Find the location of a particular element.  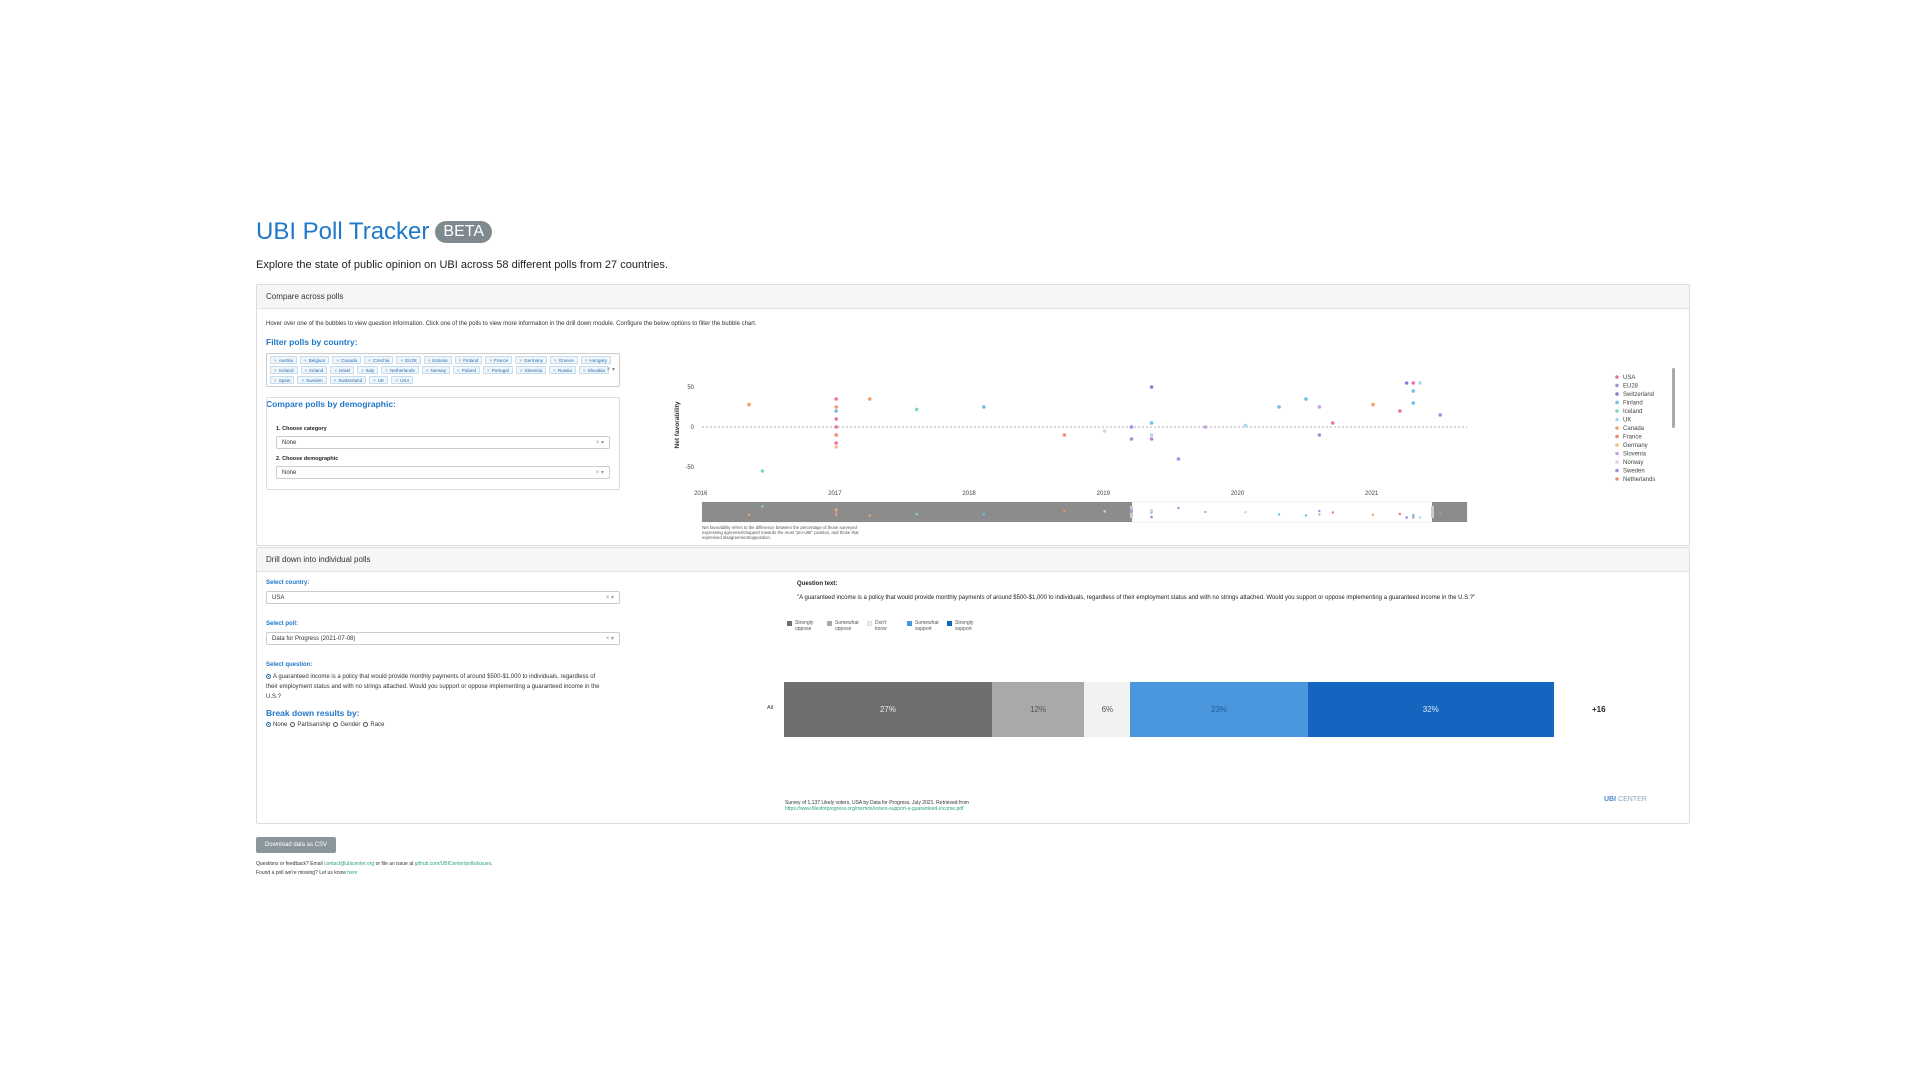

country-controls: × ▾ is located at coordinates (610, 598).